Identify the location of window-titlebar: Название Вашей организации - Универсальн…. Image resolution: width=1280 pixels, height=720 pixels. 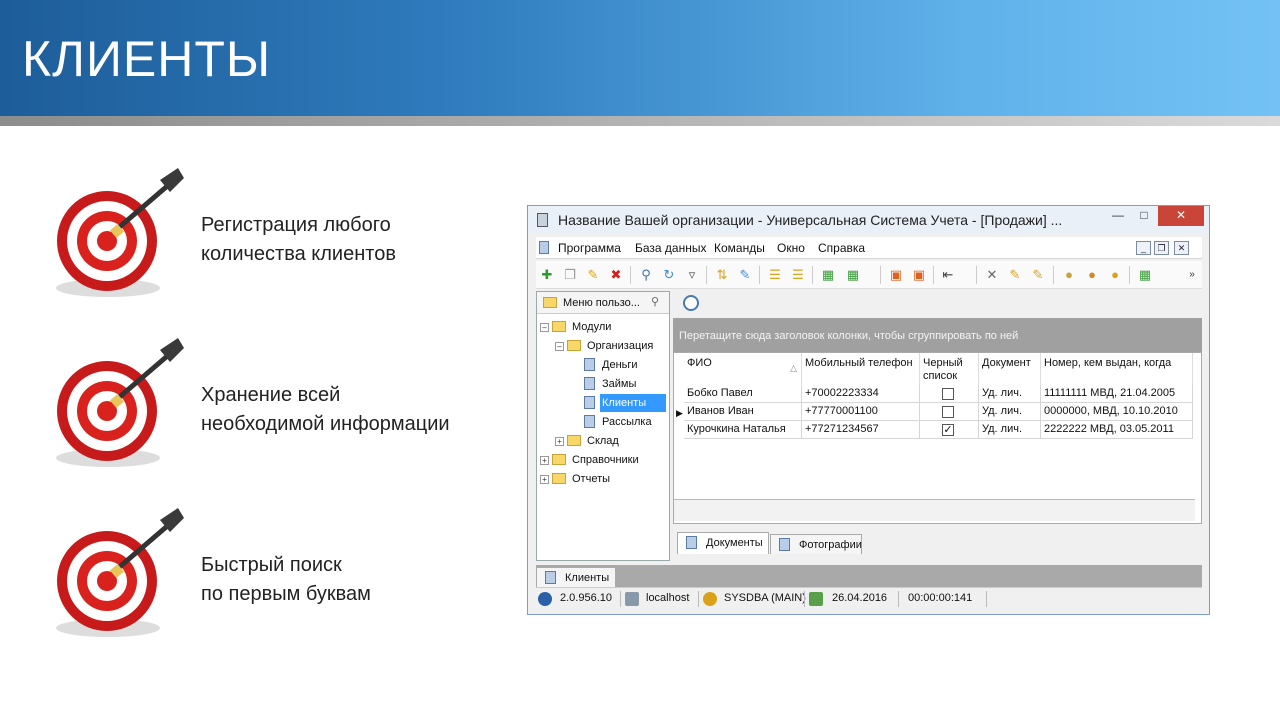
(868, 220).